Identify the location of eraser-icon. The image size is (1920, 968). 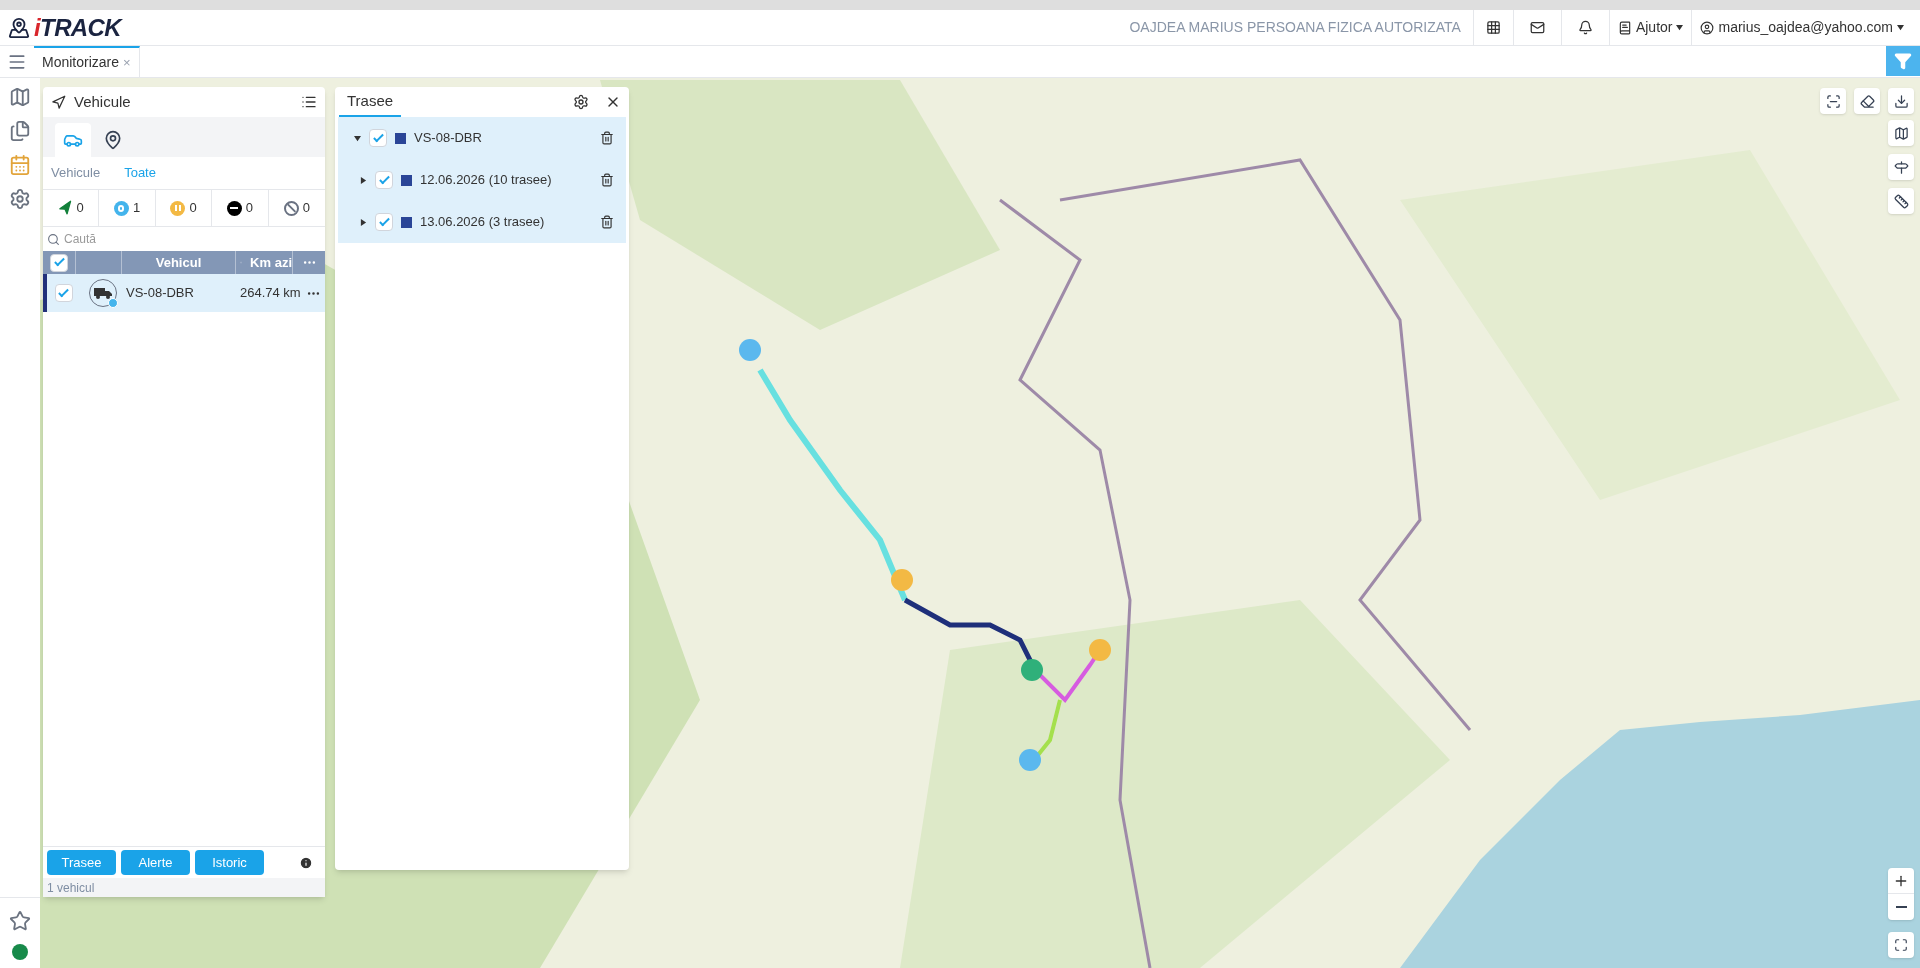
(1867, 101).